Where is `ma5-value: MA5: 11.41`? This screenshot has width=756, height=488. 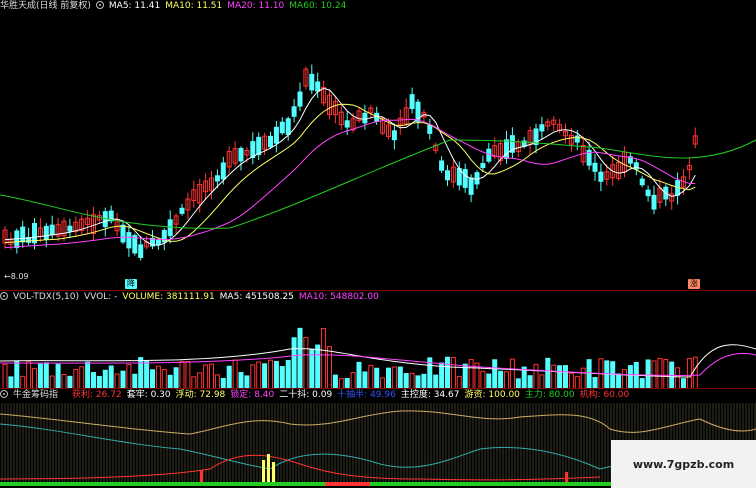
ma5-value: MA5: 11.41 is located at coordinates (134, 6).